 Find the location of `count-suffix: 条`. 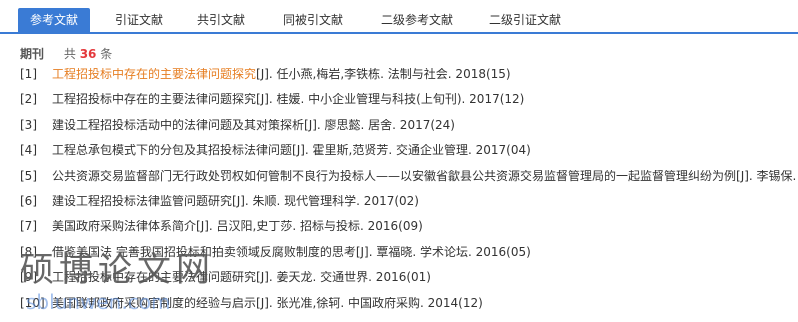

count-suffix: 条 is located at coordinates (106, 54).